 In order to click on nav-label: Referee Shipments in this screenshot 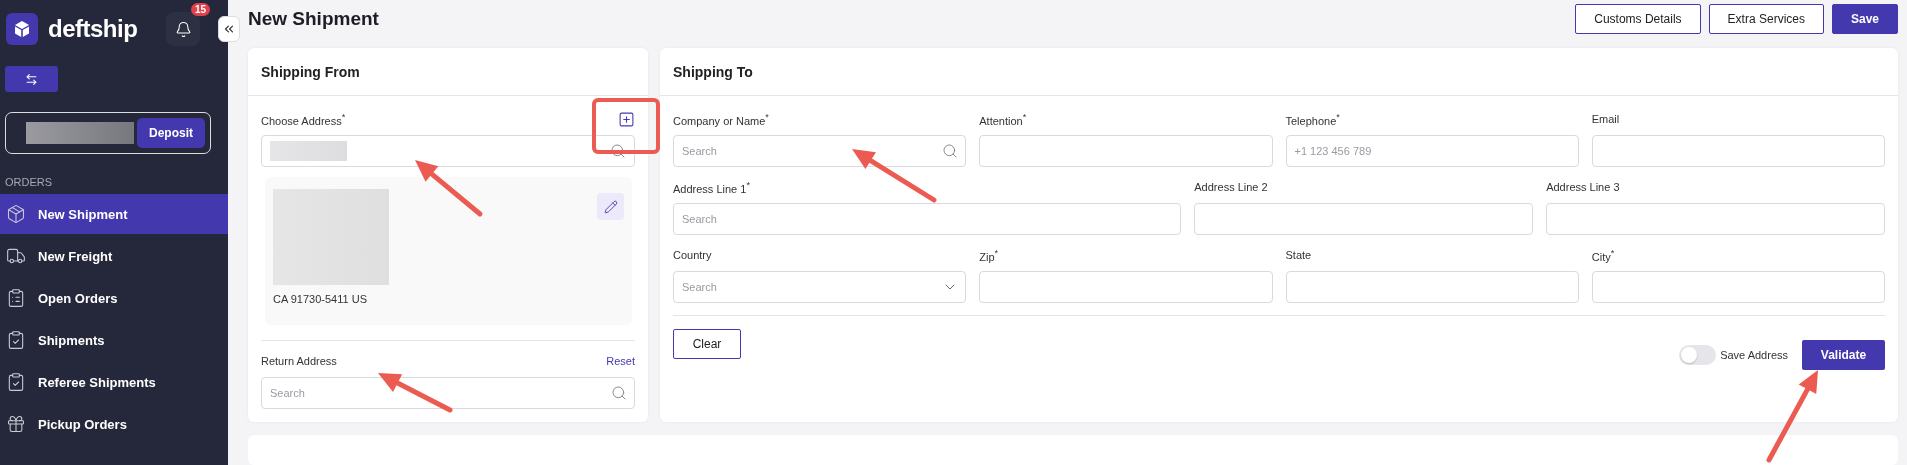, I will do `click(97, 382)`.